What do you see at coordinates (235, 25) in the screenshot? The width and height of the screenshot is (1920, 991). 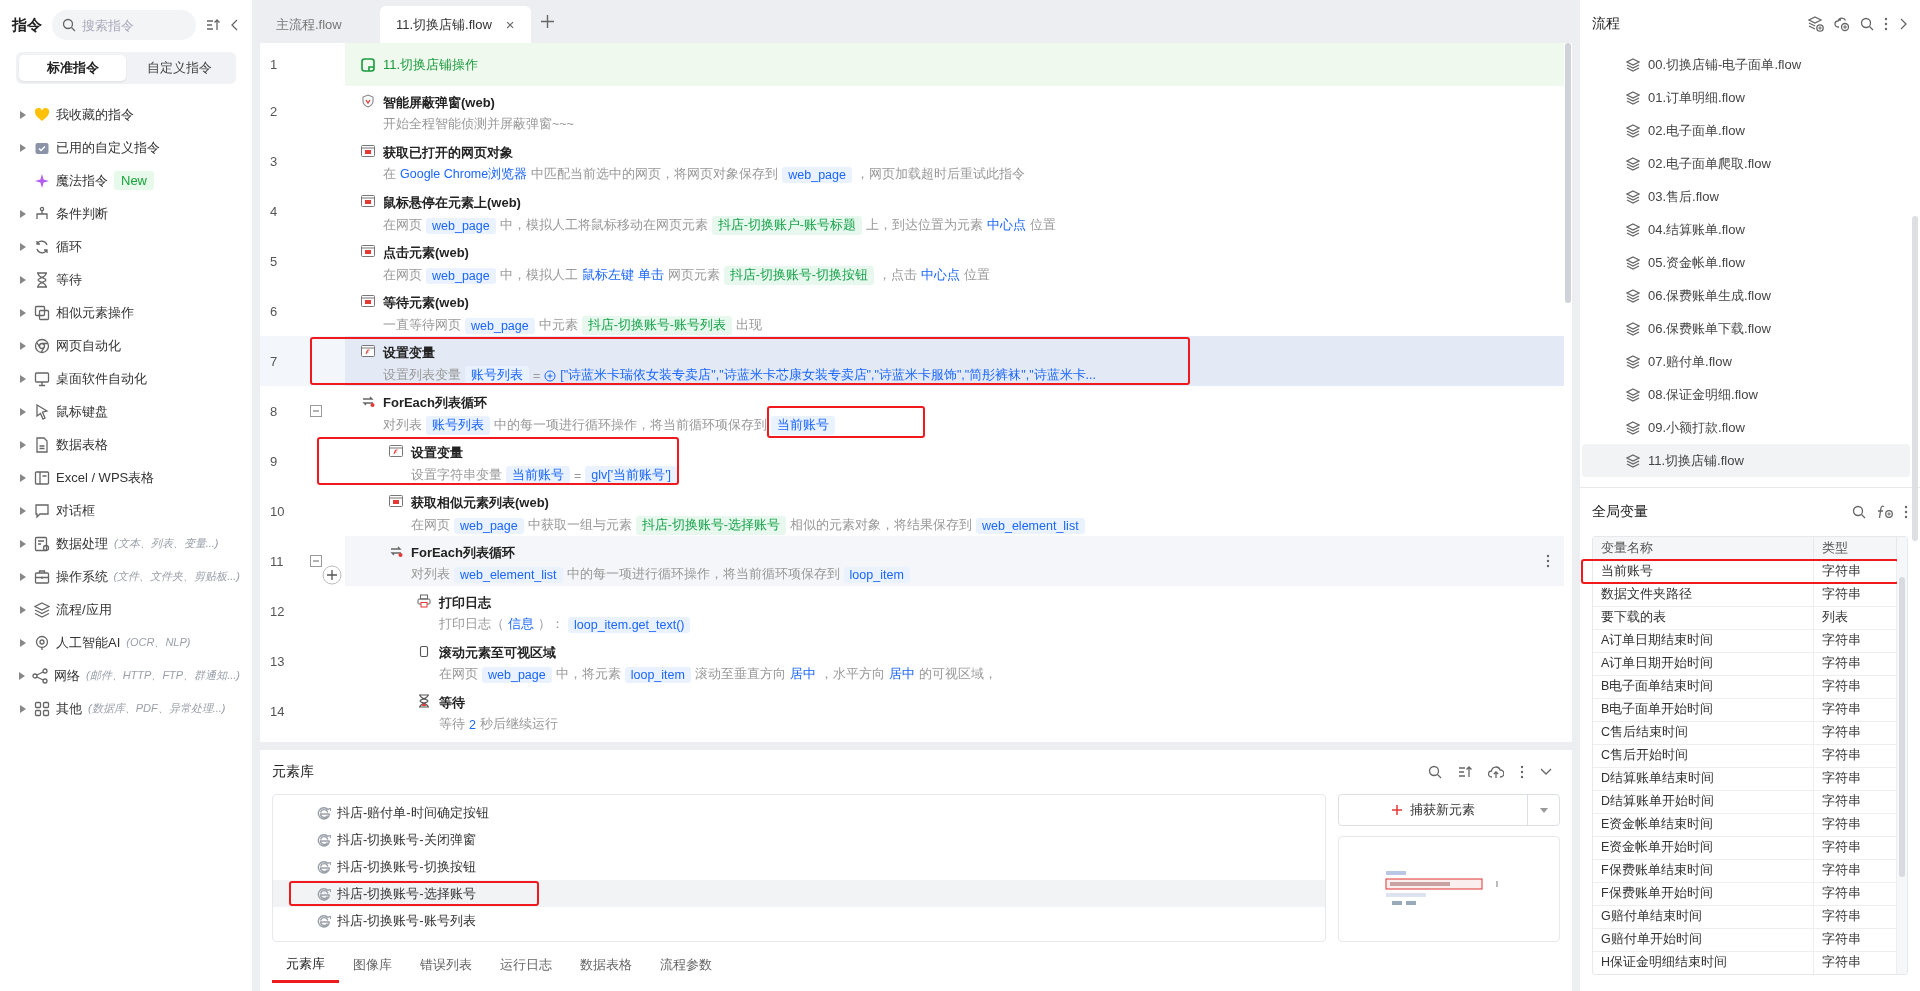 I see `collapse-icon` at bounding box center [235, 25].